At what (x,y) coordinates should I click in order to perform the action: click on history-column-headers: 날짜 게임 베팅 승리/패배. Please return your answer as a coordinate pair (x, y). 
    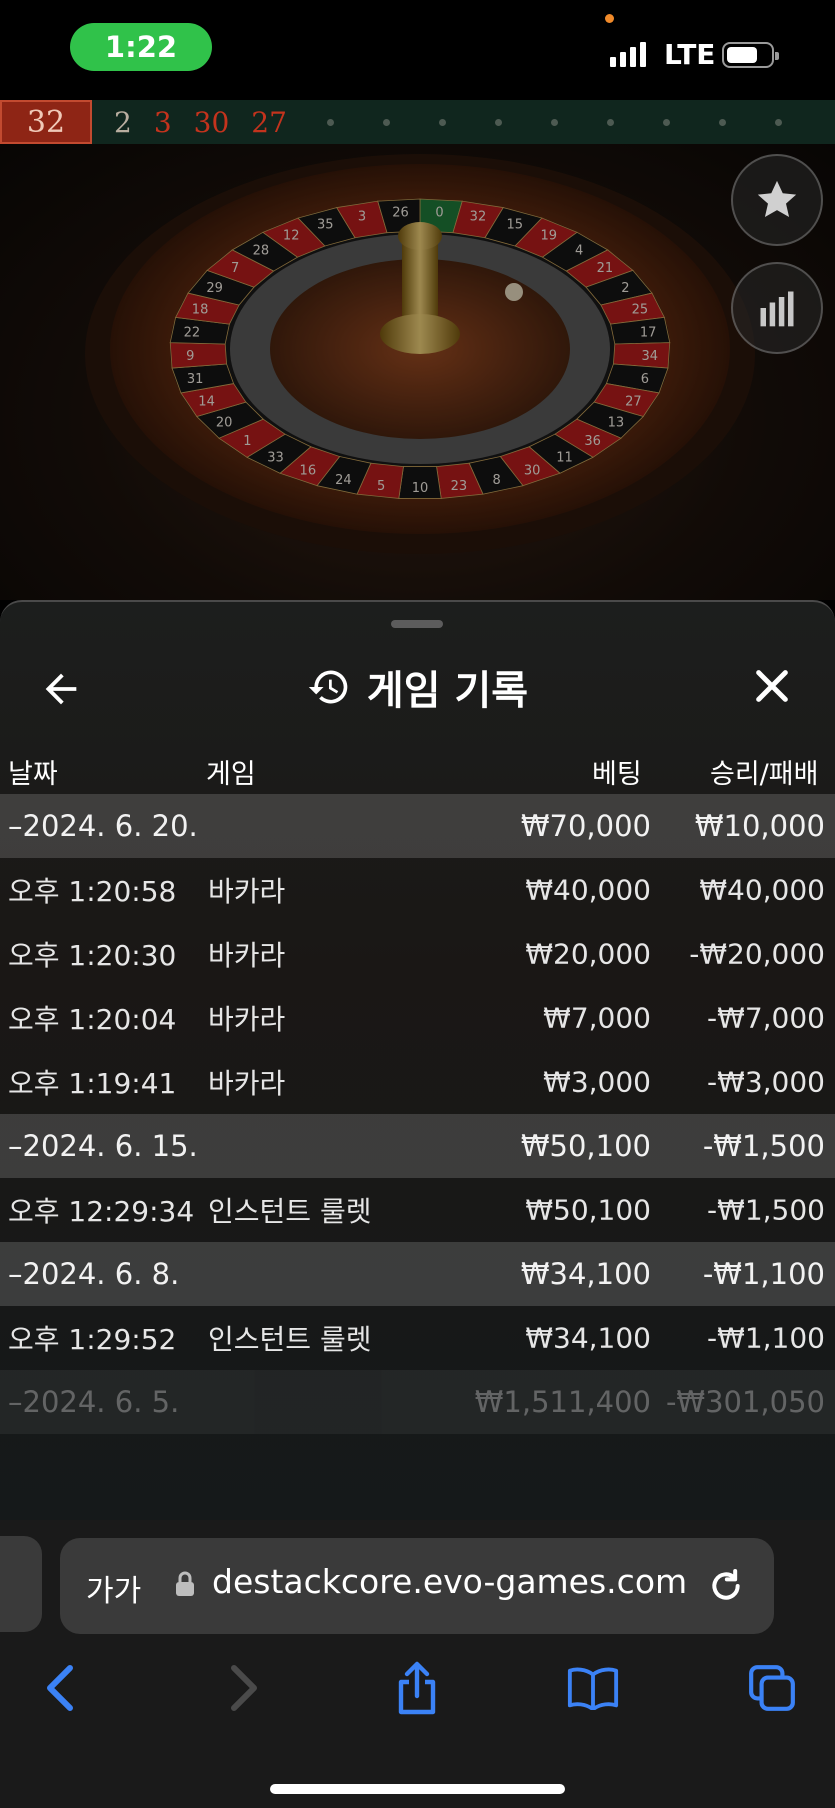
    Looking at the image, I should click on (417, 768).